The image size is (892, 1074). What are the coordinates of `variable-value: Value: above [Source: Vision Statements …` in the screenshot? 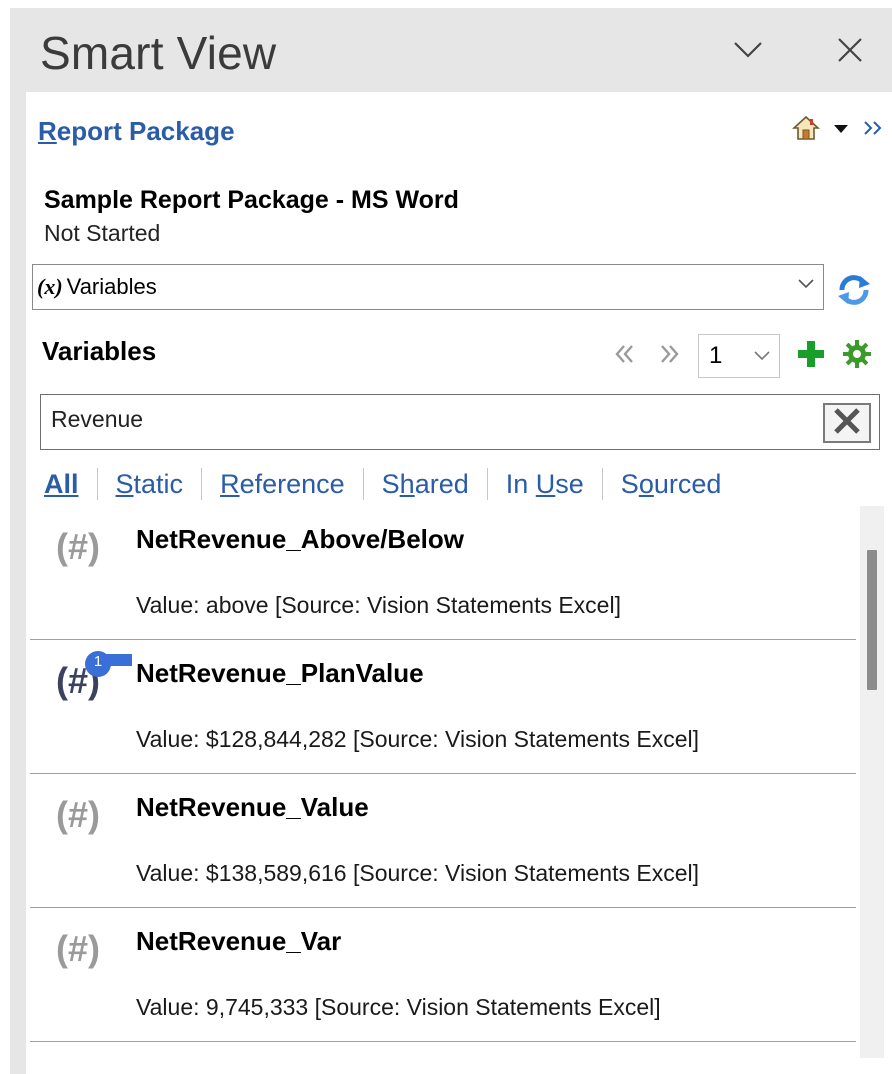 It's located at (378, 605).